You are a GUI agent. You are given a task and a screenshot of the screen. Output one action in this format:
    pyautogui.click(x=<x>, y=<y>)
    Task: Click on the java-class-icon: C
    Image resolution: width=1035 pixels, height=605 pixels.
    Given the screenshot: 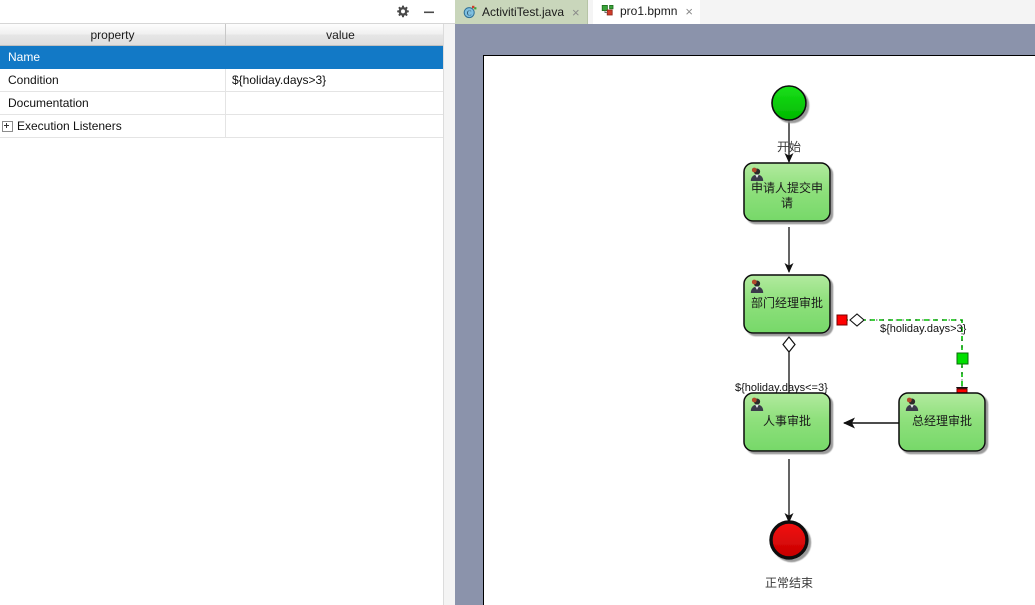 What is the action you would take?
    pyautogui.click(x=470, y=12)
    